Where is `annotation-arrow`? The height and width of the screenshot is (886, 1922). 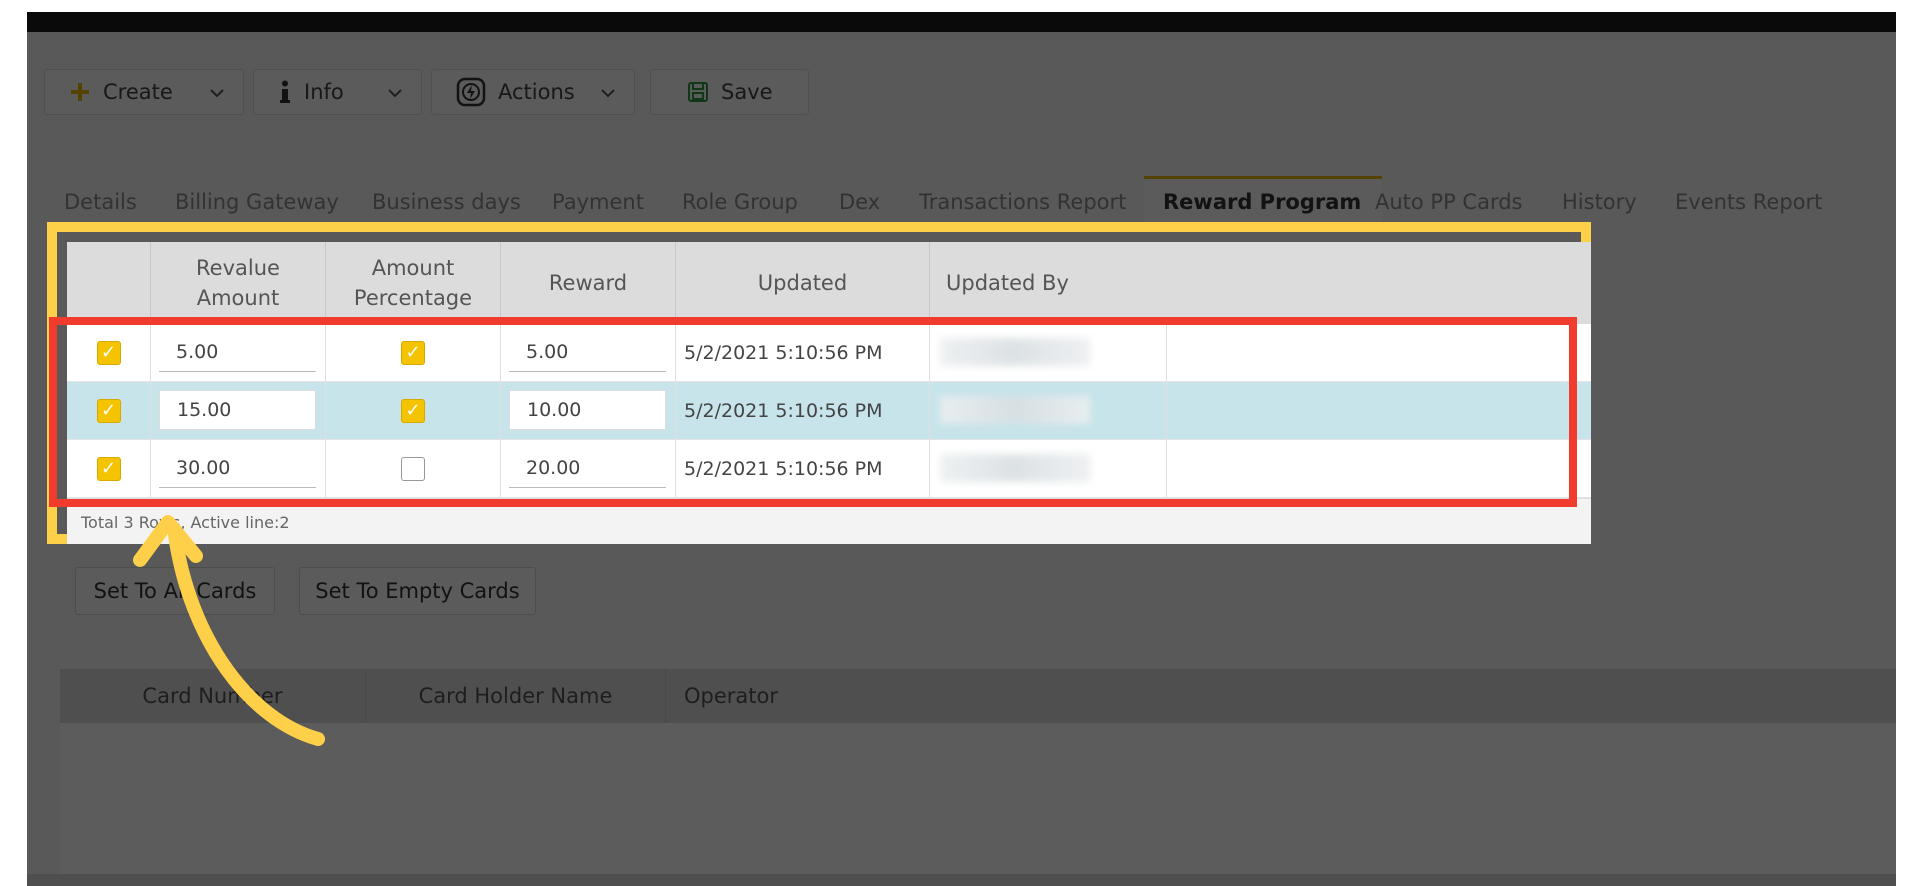
annotation-arrow is located at coordinates (229, 630).